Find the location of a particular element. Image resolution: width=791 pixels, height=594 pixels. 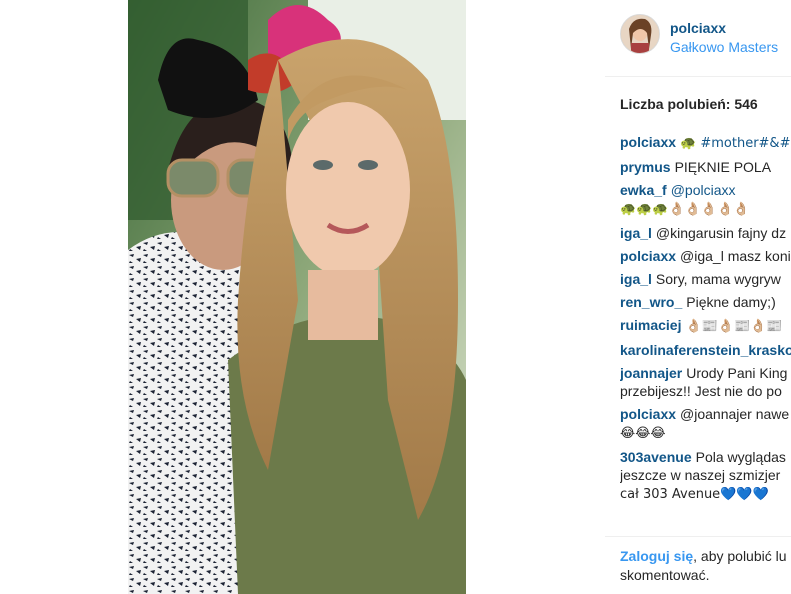

login-link: Zaloguj się is located at coordinates (656, 556).